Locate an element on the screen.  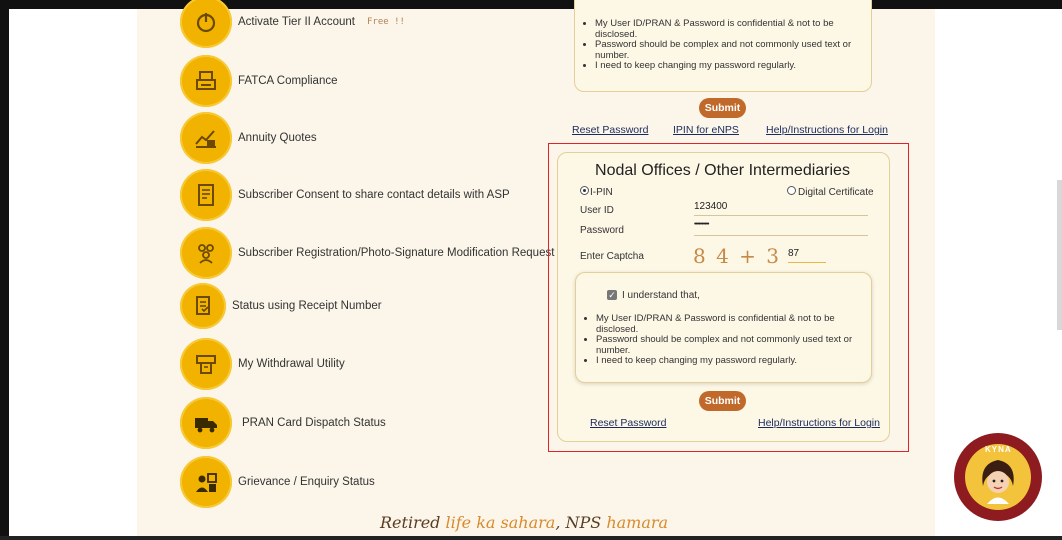
menu-label: My Withdrawal Utility is located at coordinates (291, 364).